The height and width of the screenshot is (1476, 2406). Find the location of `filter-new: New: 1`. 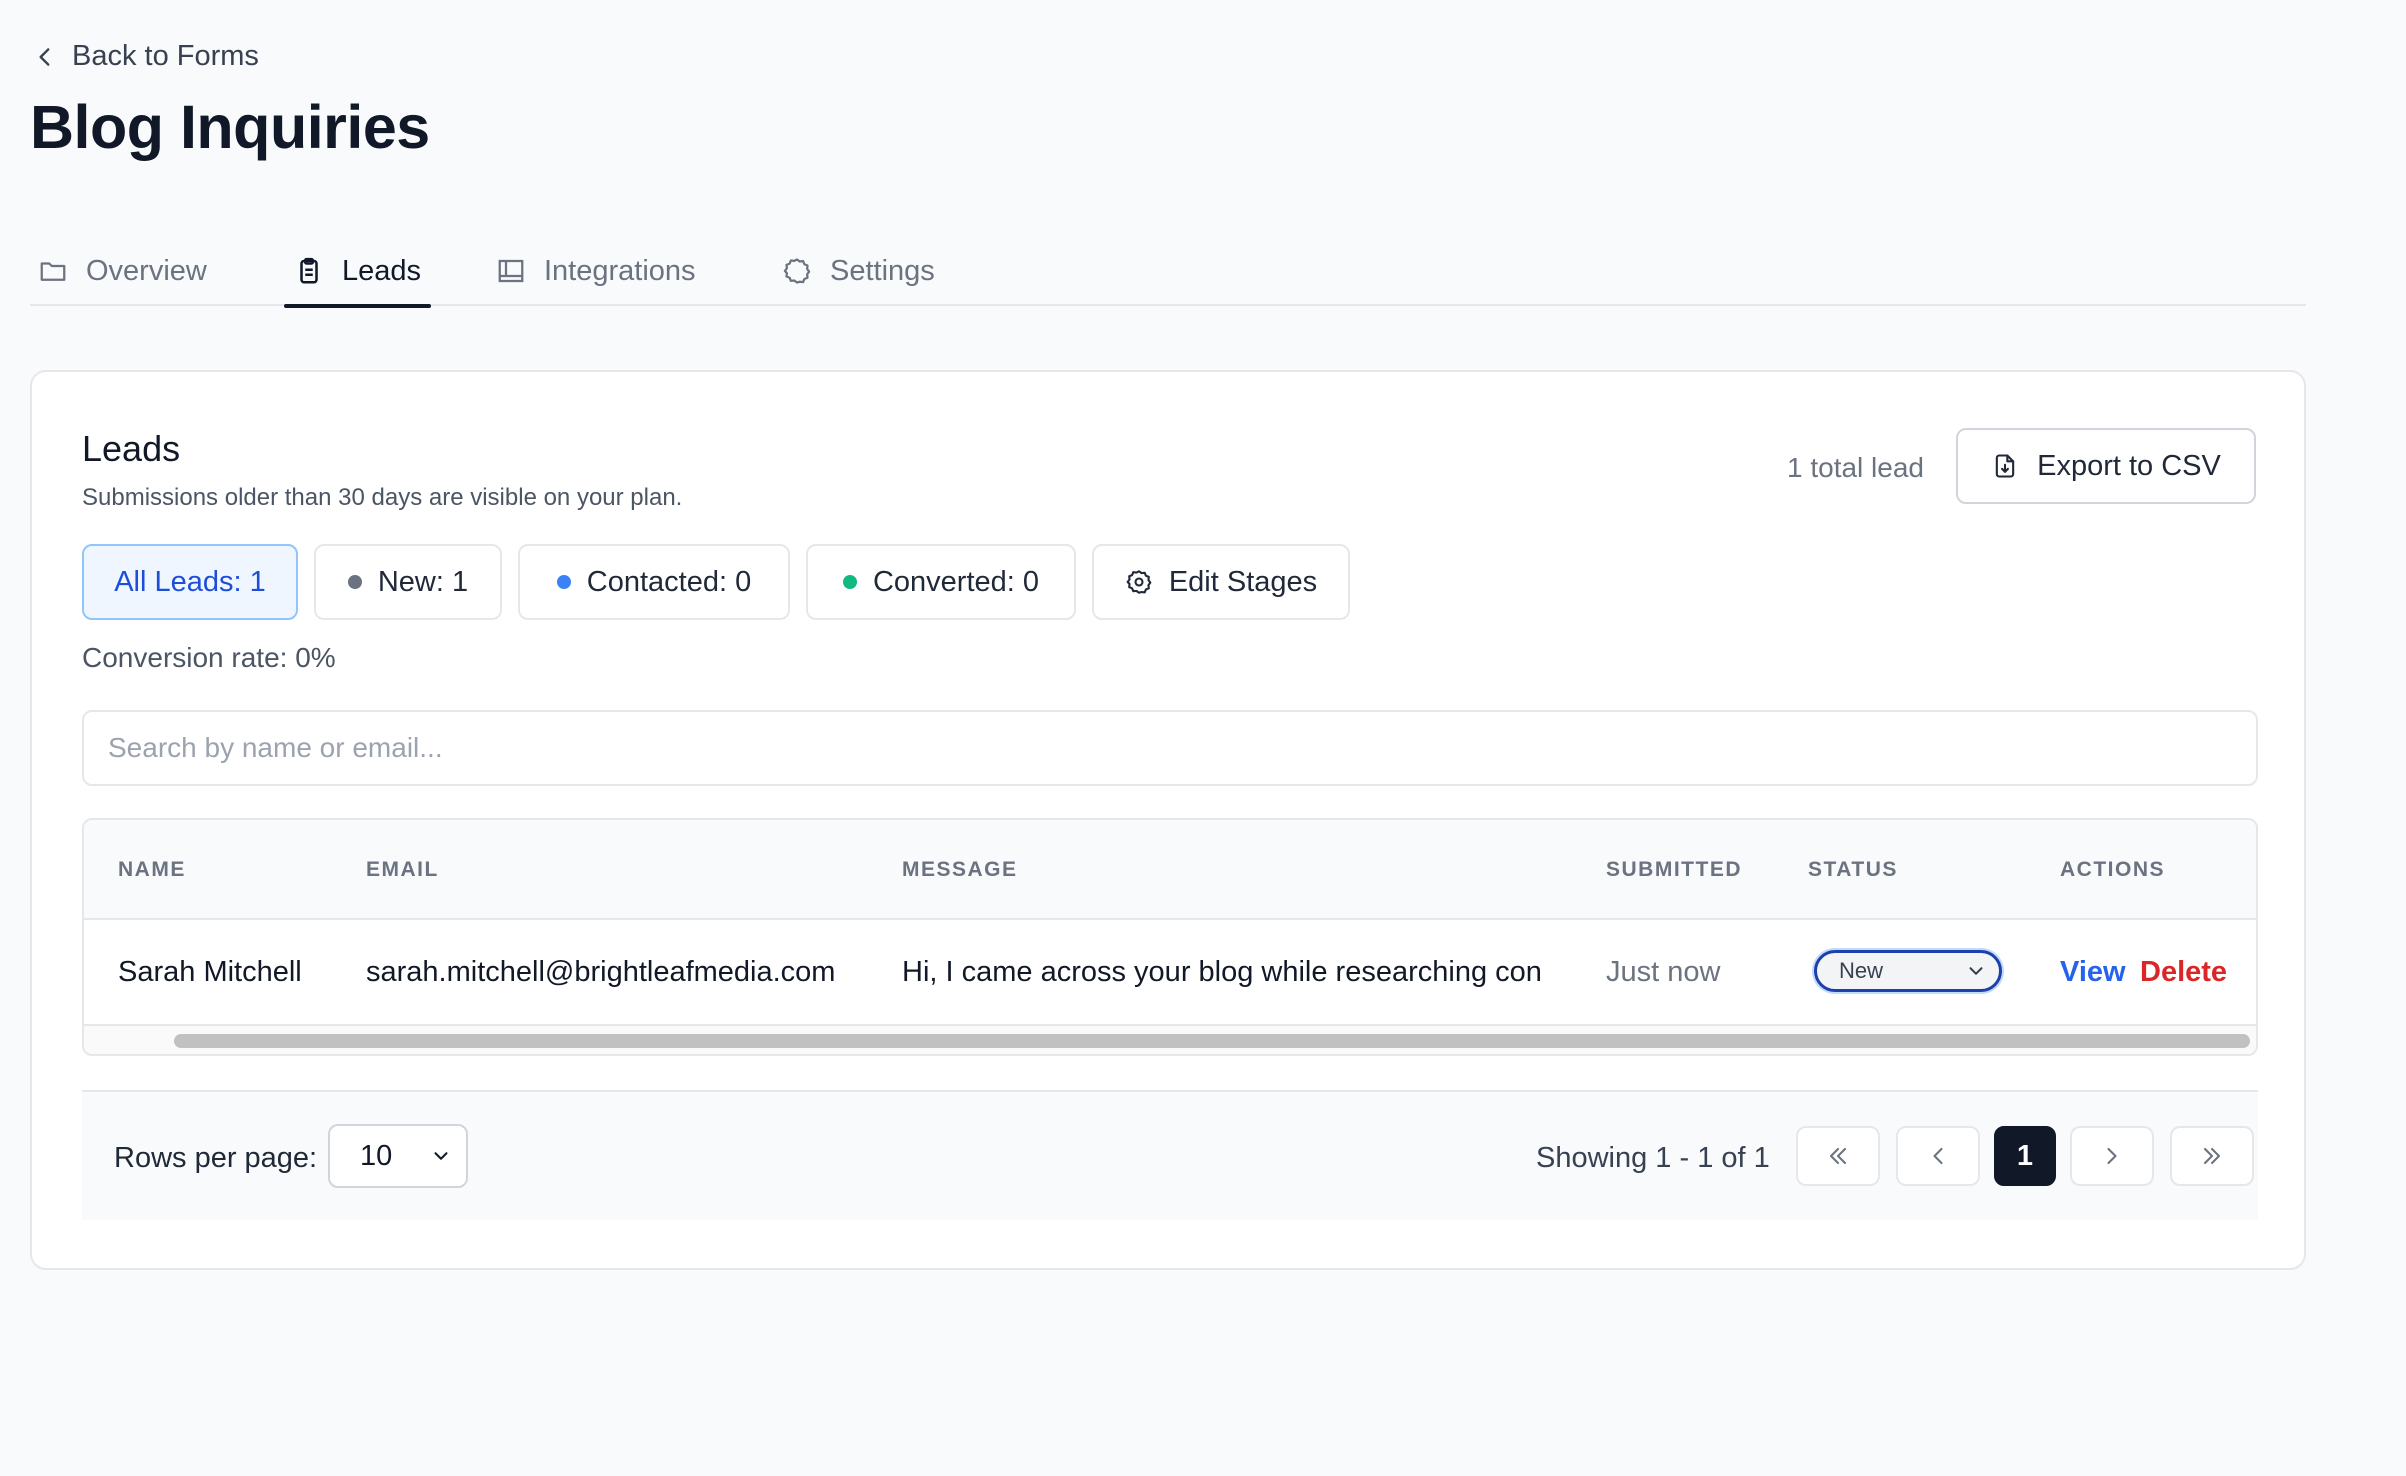

filter-new: New: 1 is located at coordinates (408, 582).